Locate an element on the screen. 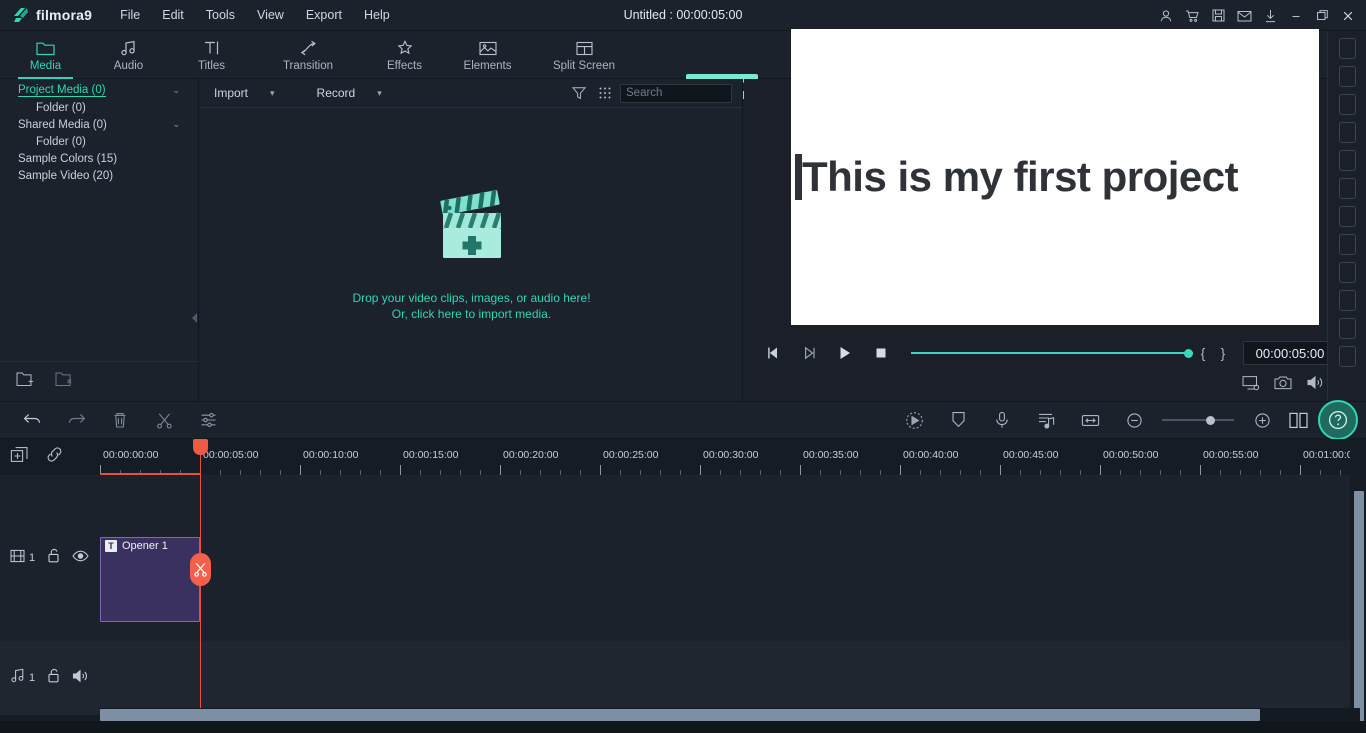  tree-item-folder-shared: Folder (0) is located at coordinates (99, 141).